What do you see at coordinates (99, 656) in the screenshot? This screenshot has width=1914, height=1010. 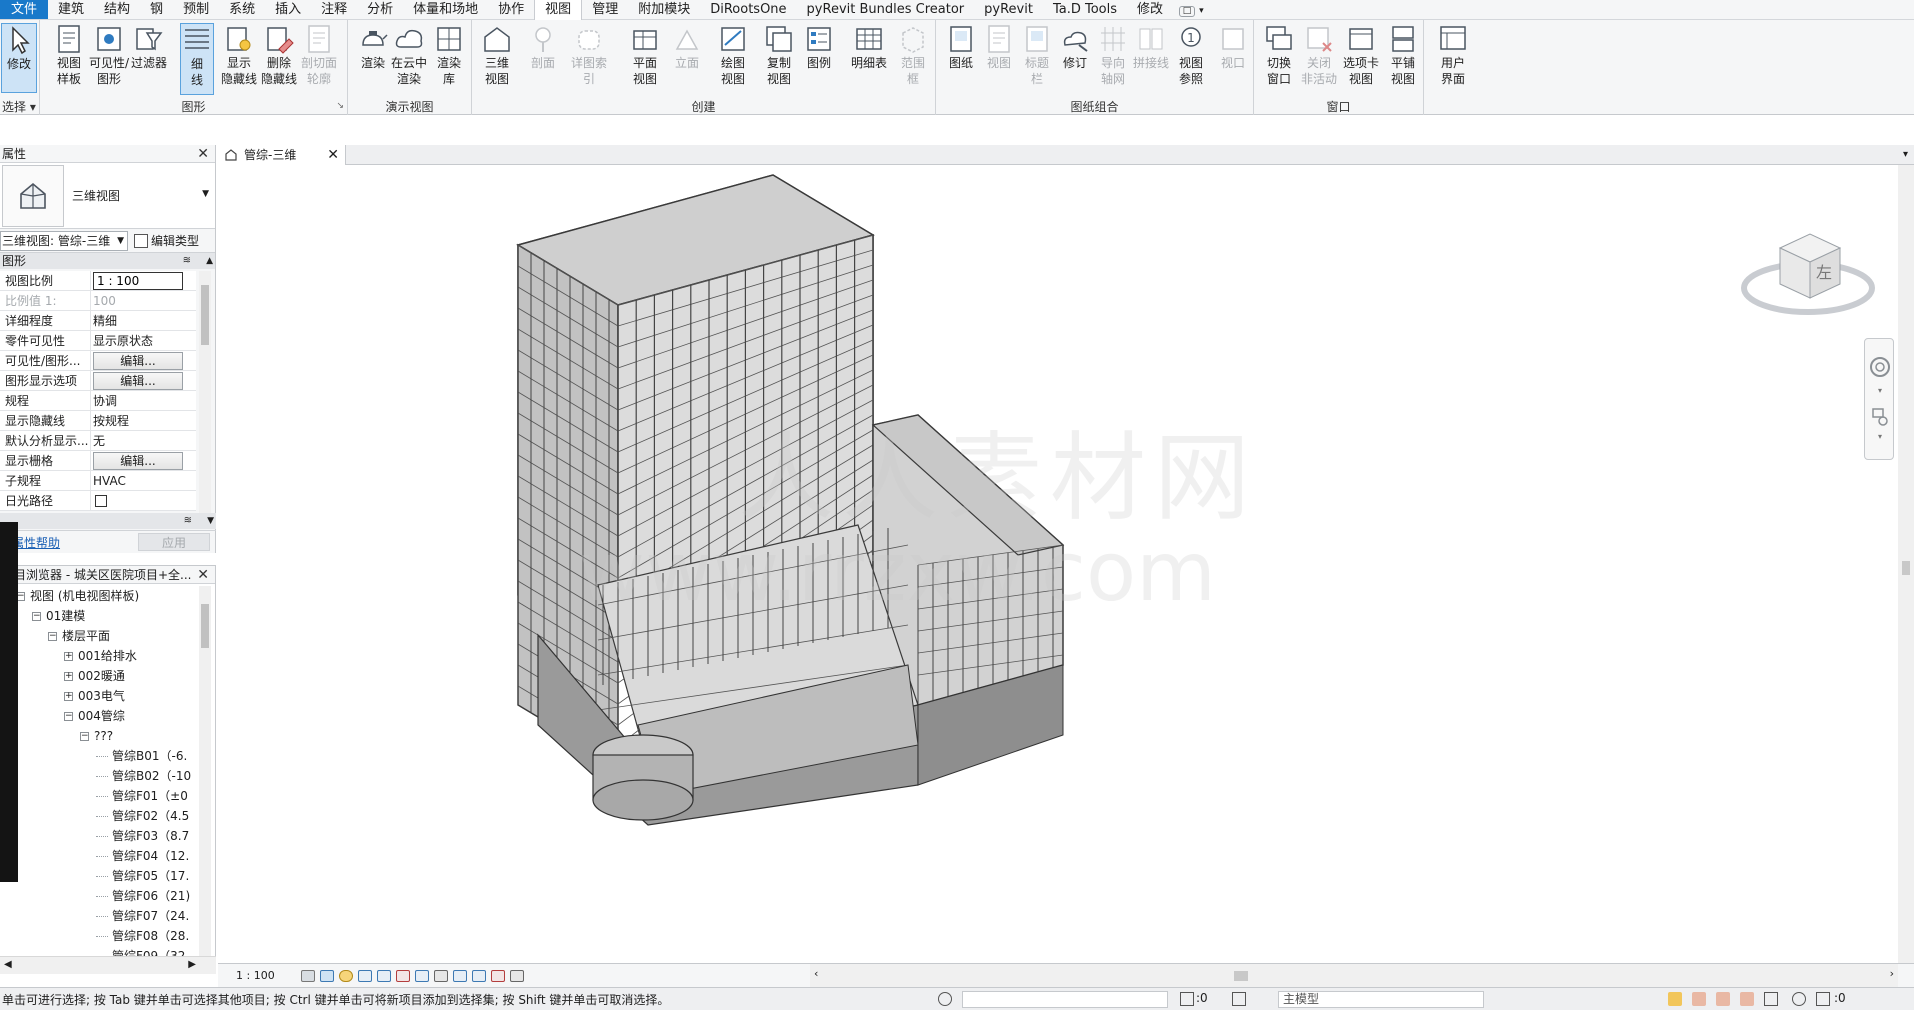 I see `tree-node: +001给排水` at bounding box center [99, 656].